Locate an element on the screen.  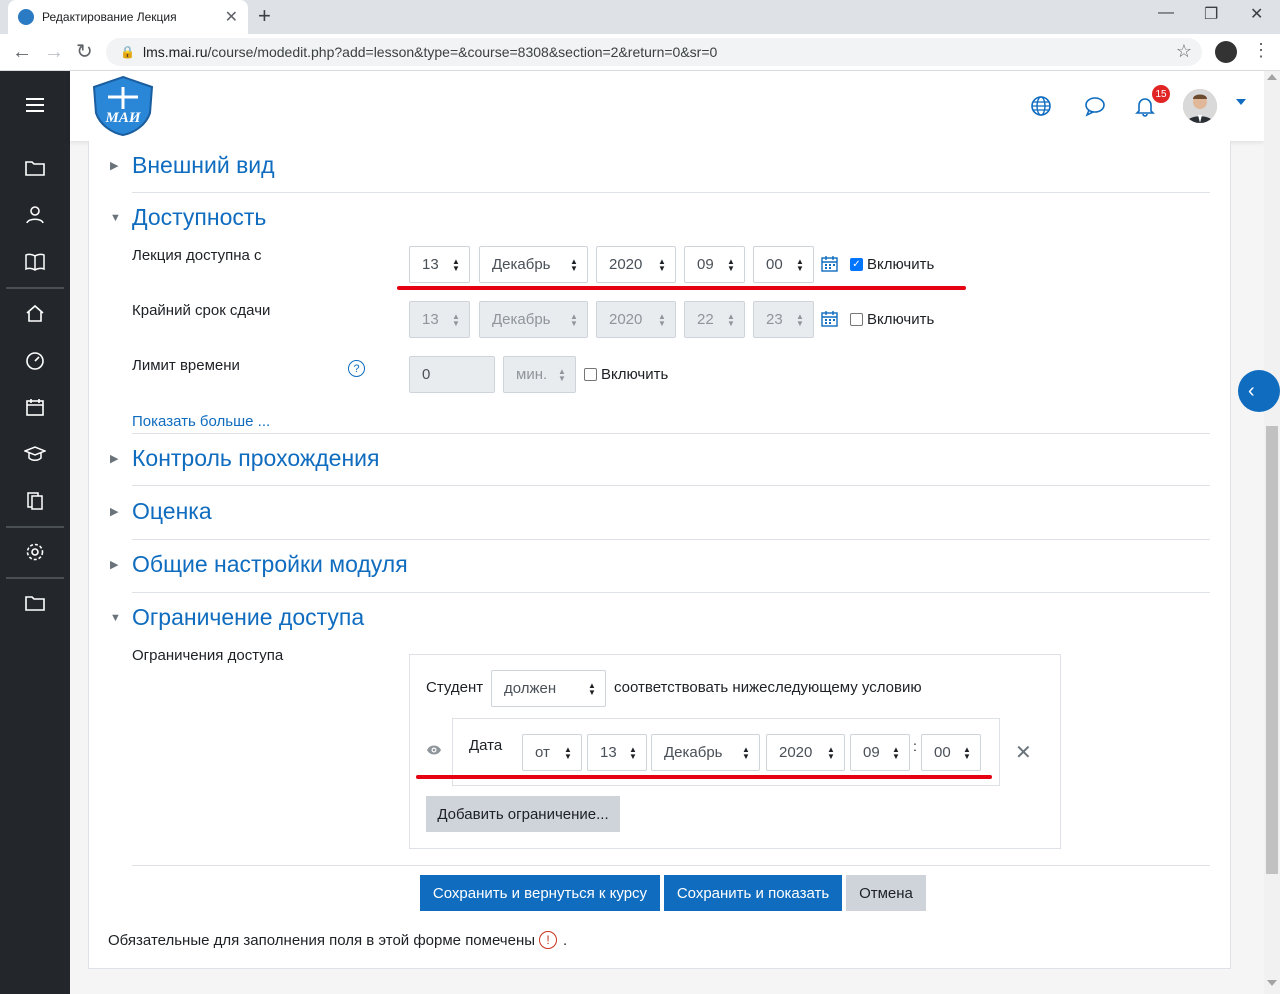
browser-menu-icon: ⋮ is located at coordinates (1261, 50).